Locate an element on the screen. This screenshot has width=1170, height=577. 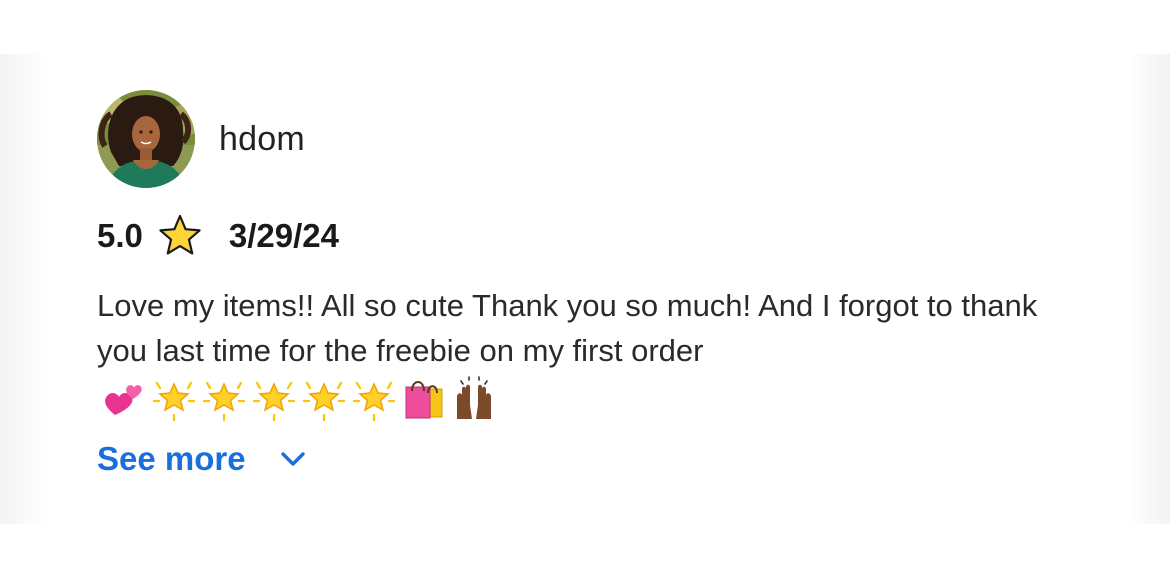
shopping-bags-icon is located at coordinates (424, 399).